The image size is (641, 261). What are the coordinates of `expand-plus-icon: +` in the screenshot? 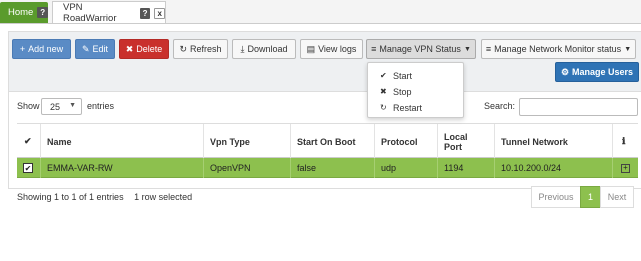 It's located at (625, 168).